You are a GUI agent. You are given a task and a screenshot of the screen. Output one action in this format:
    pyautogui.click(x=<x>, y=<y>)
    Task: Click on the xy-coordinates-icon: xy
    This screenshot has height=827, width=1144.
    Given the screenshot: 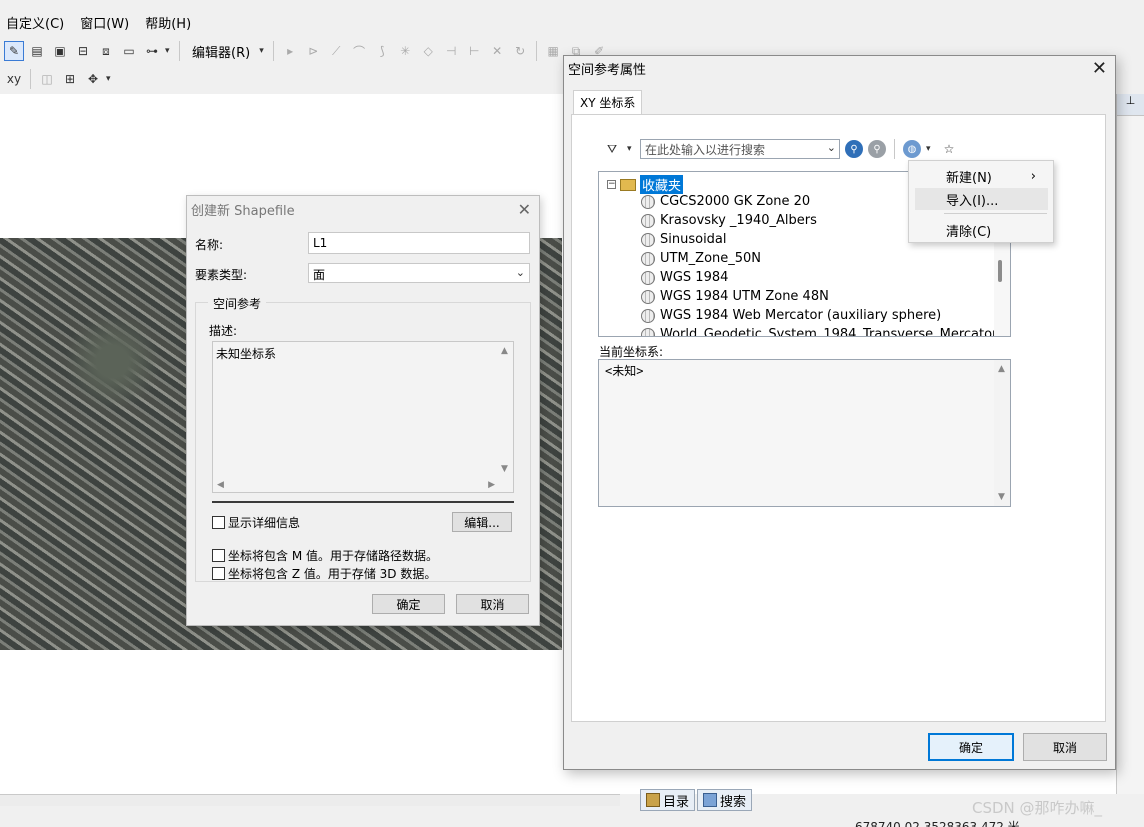 What is the action you would take?
    pyautogui.click(x=14, y=79)
    